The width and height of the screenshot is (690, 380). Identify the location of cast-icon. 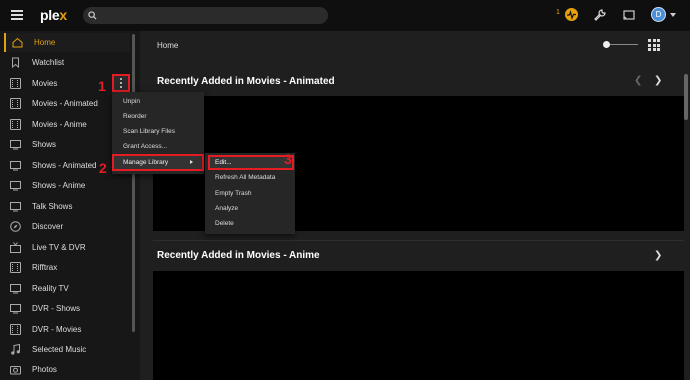
(629, 15).